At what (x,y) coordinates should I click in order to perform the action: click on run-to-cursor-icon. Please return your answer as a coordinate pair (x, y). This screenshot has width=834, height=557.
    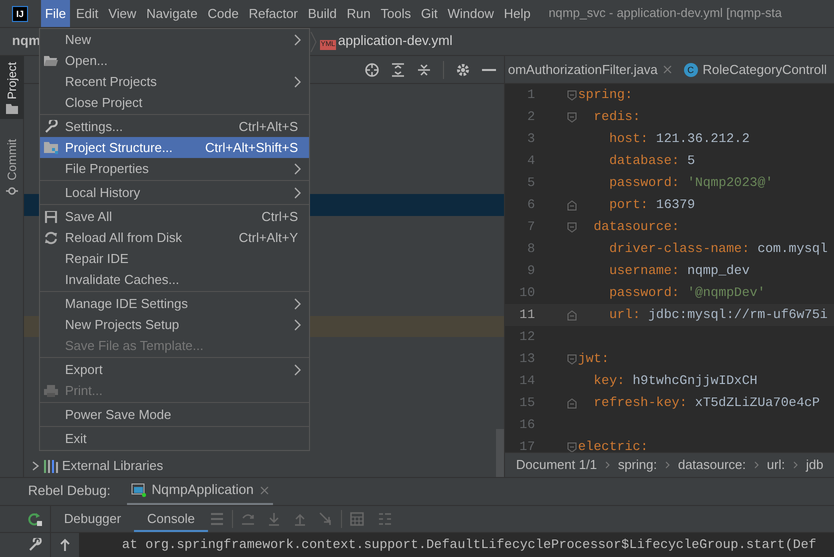
    Looking at the image, I should click on (325, 519).